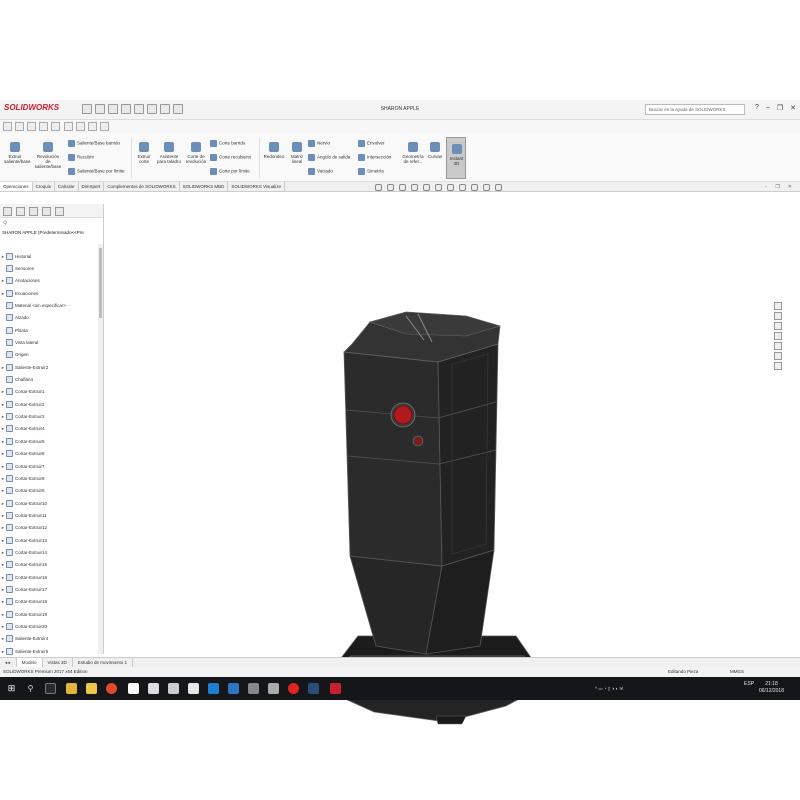 The height and width of the screenshot is (800, 800). I want to click on feature-tree-item: ► Cortar-Extruir3, so click(49, 416).